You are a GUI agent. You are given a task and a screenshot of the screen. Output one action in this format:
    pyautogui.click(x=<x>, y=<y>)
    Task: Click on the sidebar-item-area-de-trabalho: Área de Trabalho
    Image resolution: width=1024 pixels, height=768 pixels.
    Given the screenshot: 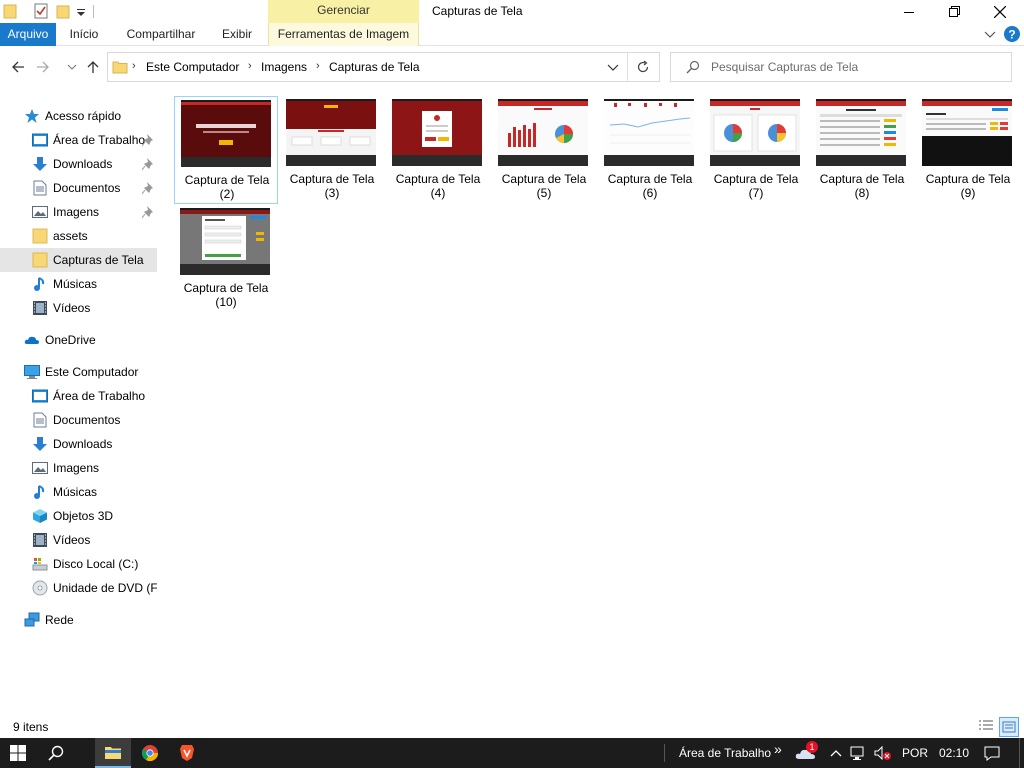 What is the action you would take?
    pyautogui.click(x=78, y=140)
    